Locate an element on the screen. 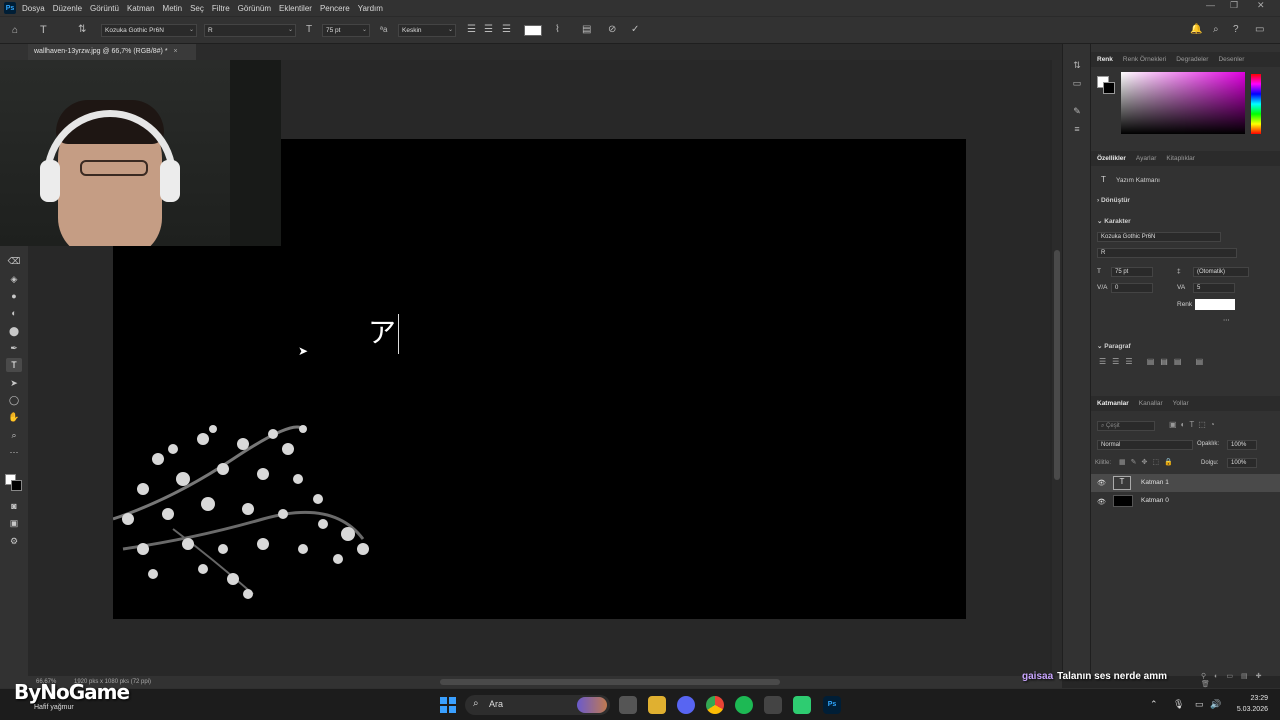 This screenshot has width=1280, height=720. notification-icon: 🔔 is located at coordinates (1196, 30).